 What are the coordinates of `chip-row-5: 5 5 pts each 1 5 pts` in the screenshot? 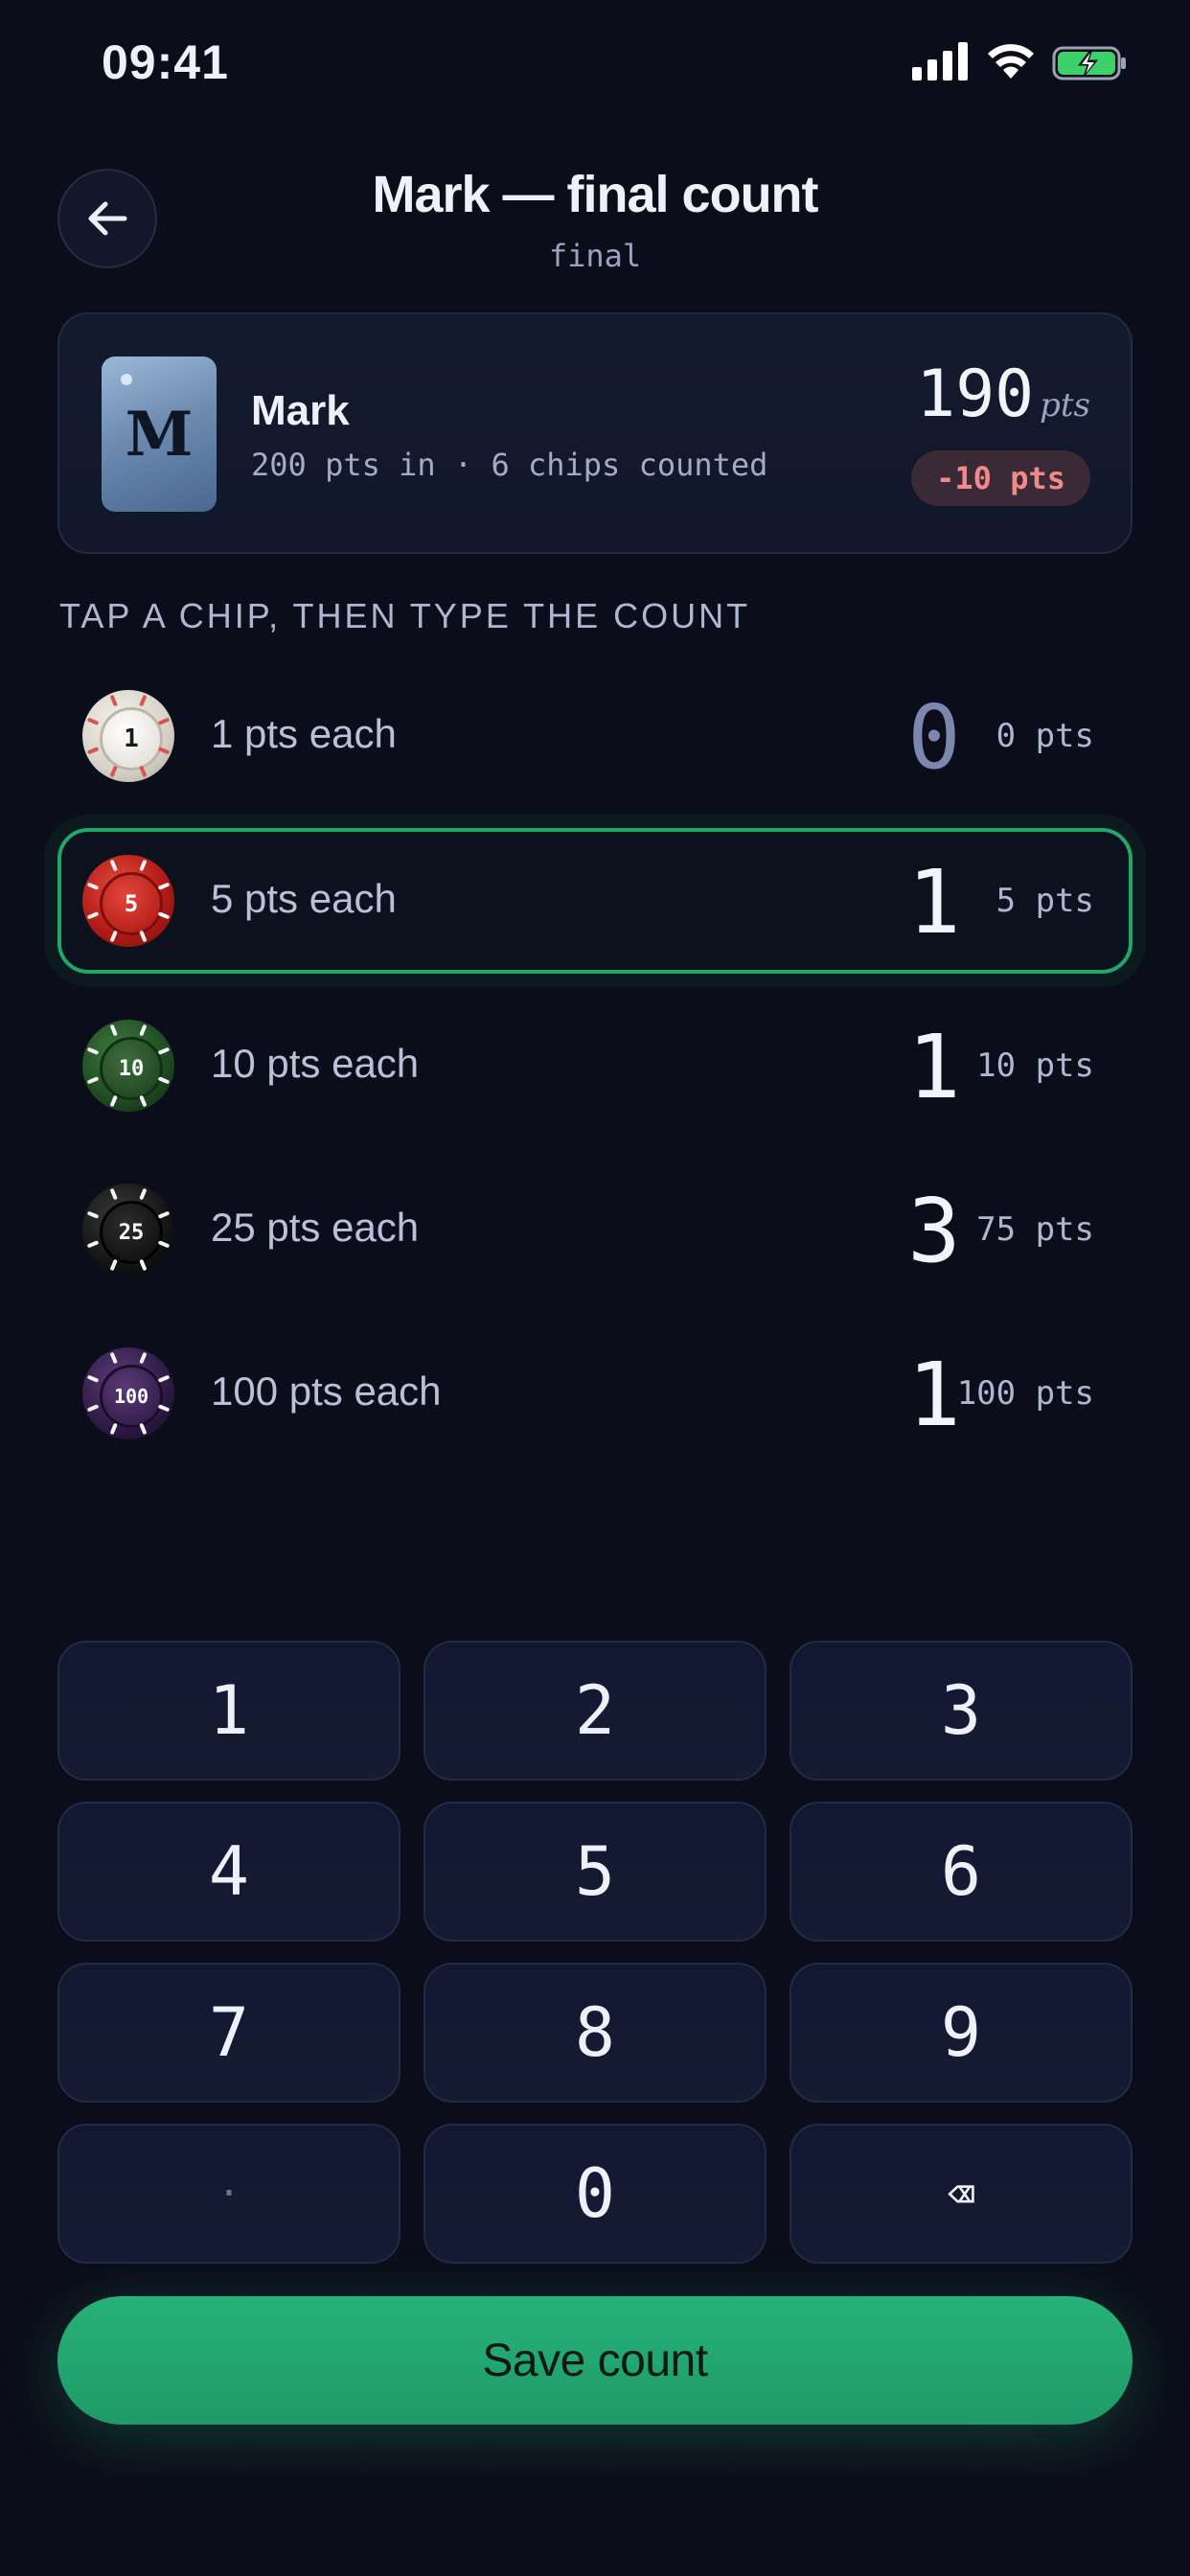 It's located at (595, 901).